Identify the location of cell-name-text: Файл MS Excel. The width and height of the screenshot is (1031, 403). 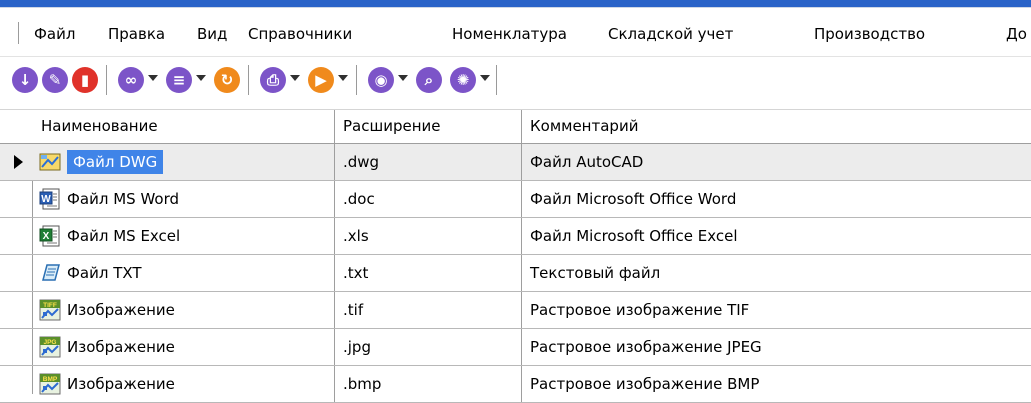
(124, 236).